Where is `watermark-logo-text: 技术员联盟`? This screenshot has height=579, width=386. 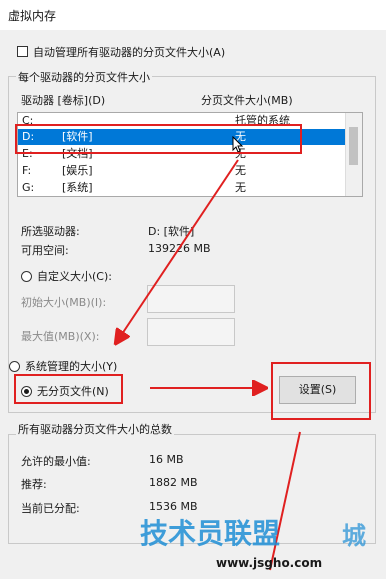 watermark-logo-text: 技术员联盟 is located at coordinates (210, 533).